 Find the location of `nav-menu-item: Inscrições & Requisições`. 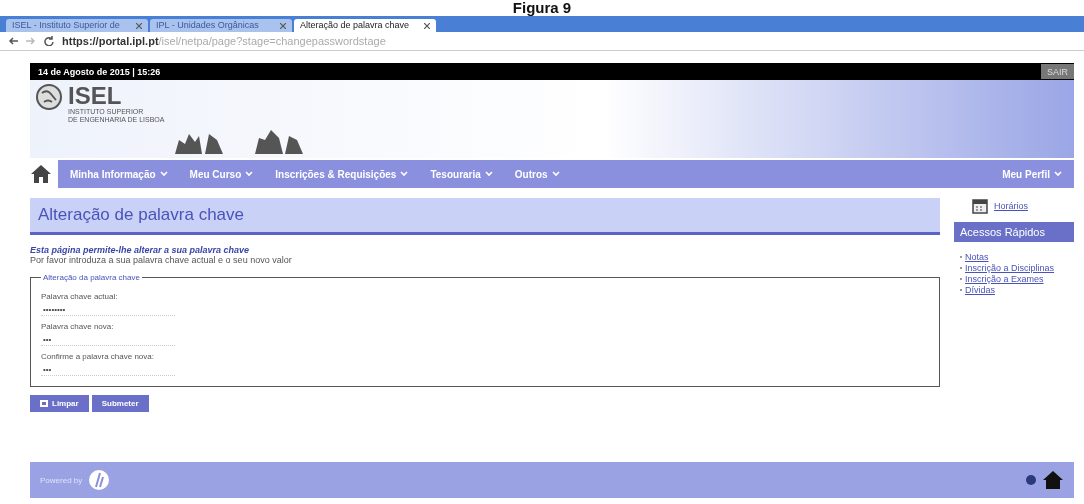

nav-menu-item: Inscrições & Requisições is located at coordinates (342, 174).